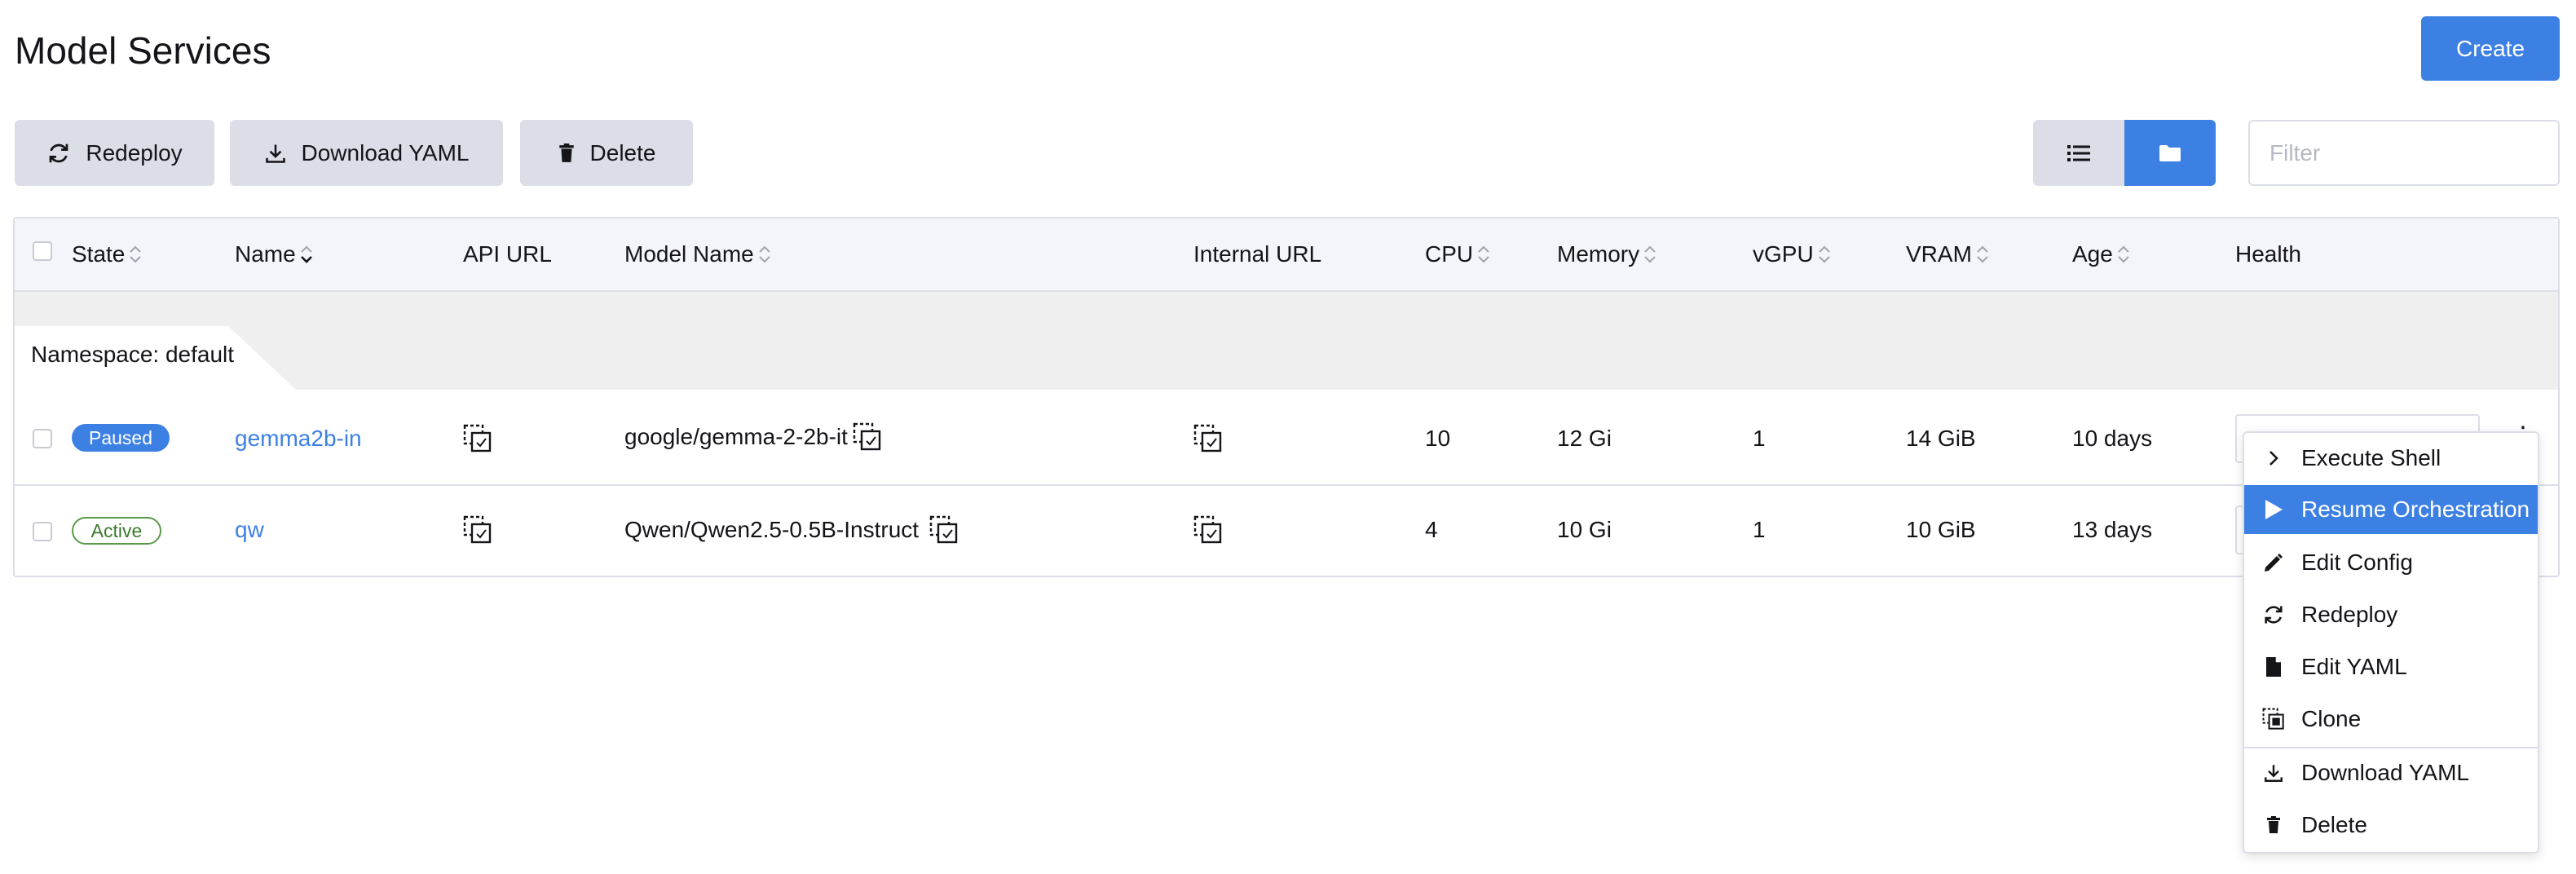  What do you see at coordinates (1598, 254) in the screenshot?
I see `column-label: Memory` at bounding box center [1598, 254].